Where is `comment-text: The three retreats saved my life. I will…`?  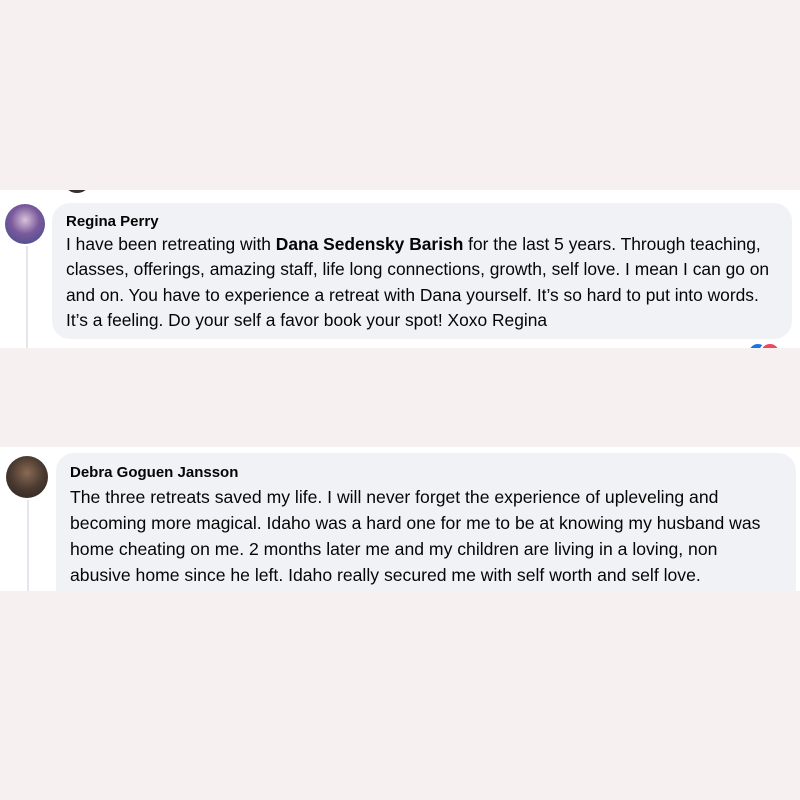
comment-text: The three retreats saved my life. I will… is located at coordinates (415, 536).